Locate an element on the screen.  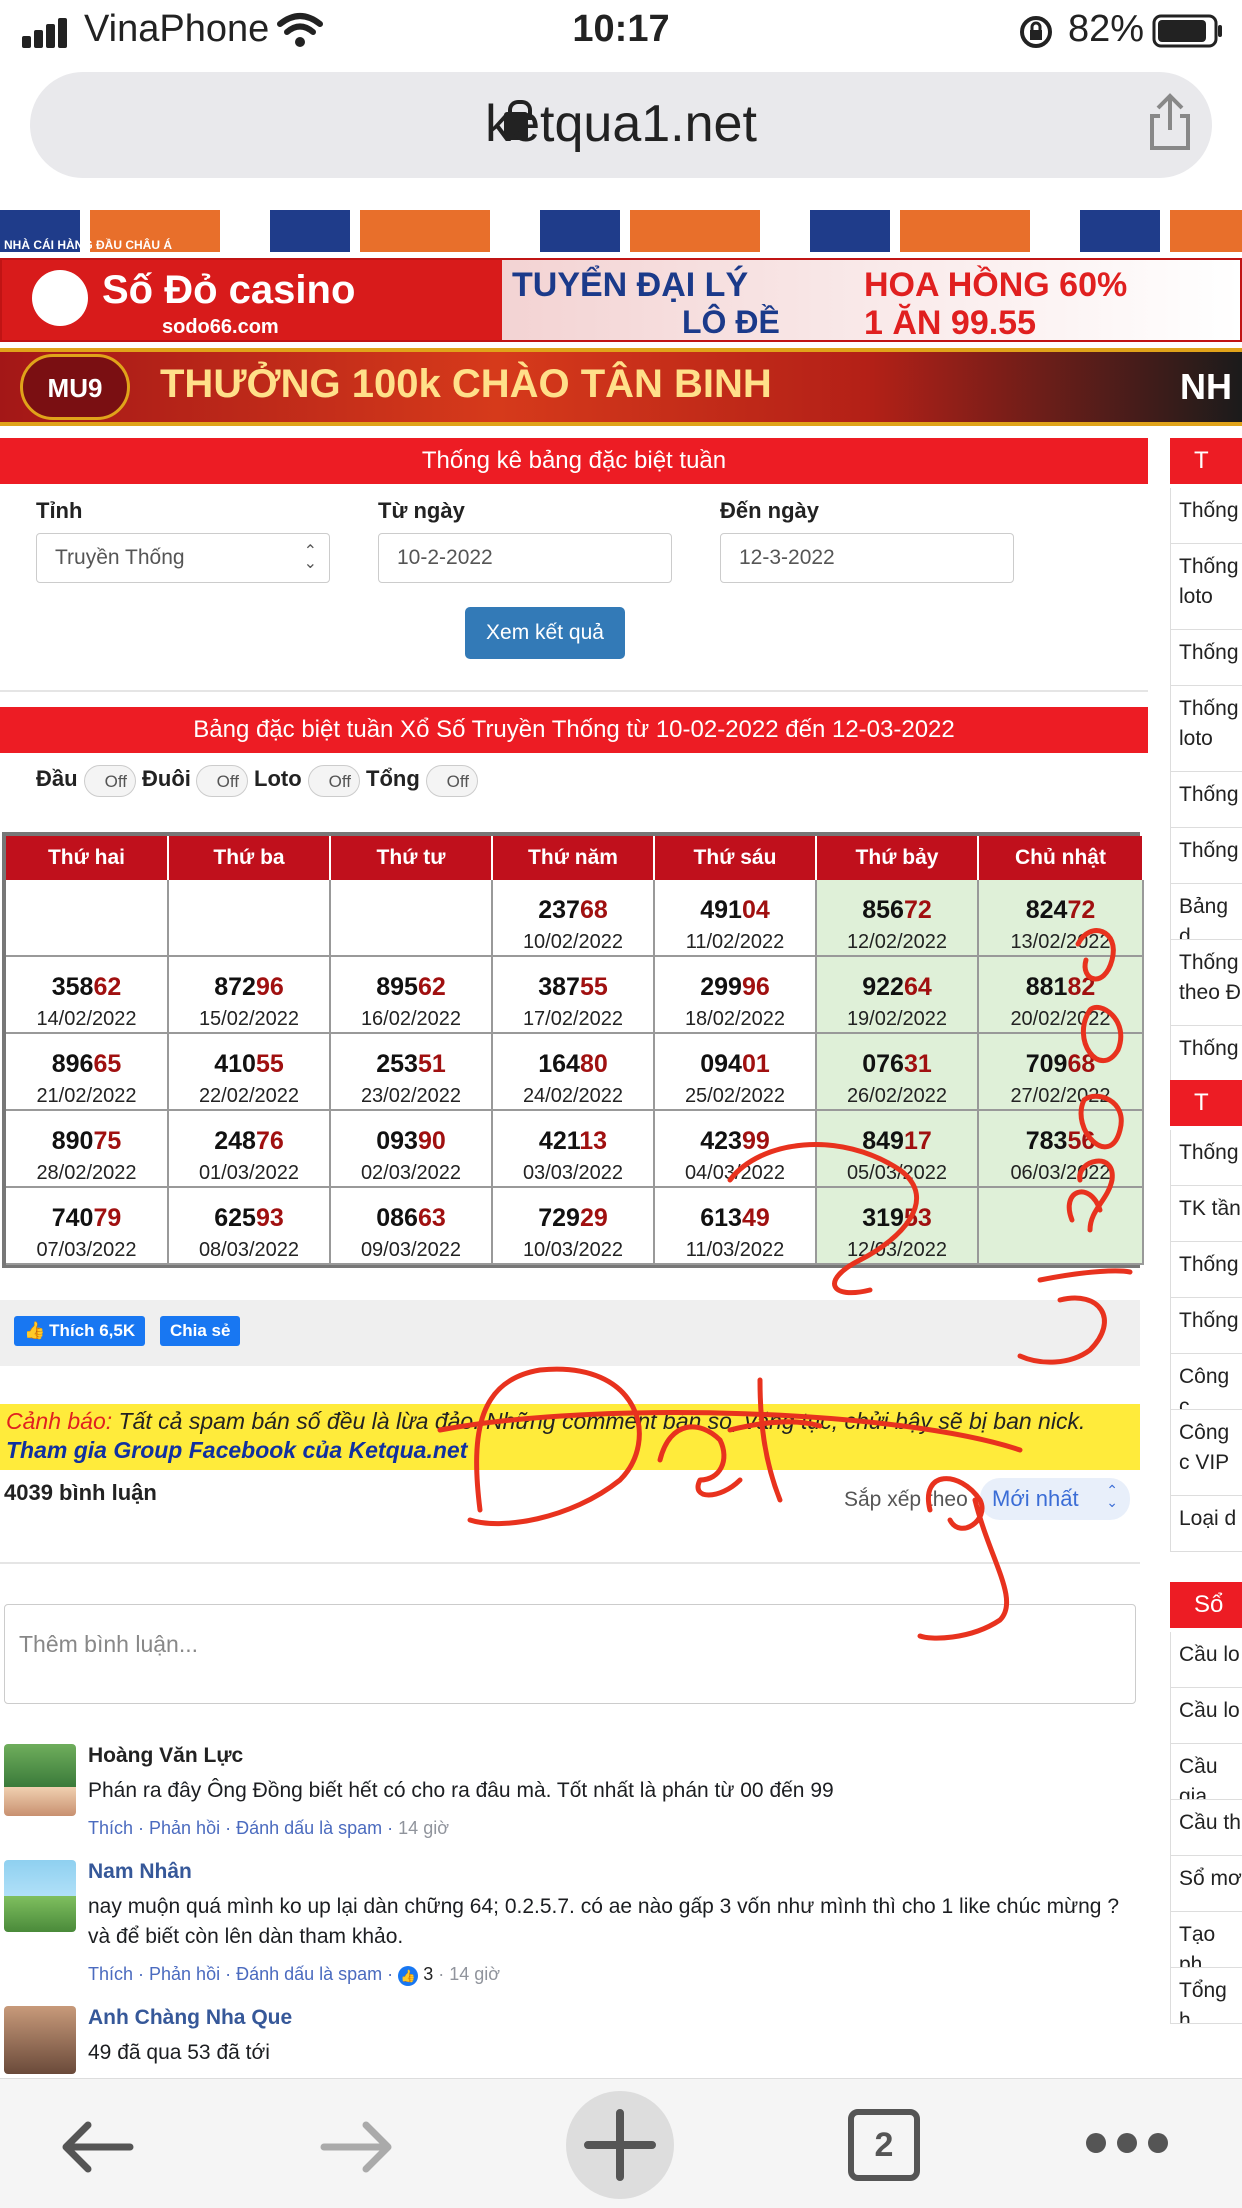
result-cell: 38755 17/02/2022 is located at coordinates (574, 995).